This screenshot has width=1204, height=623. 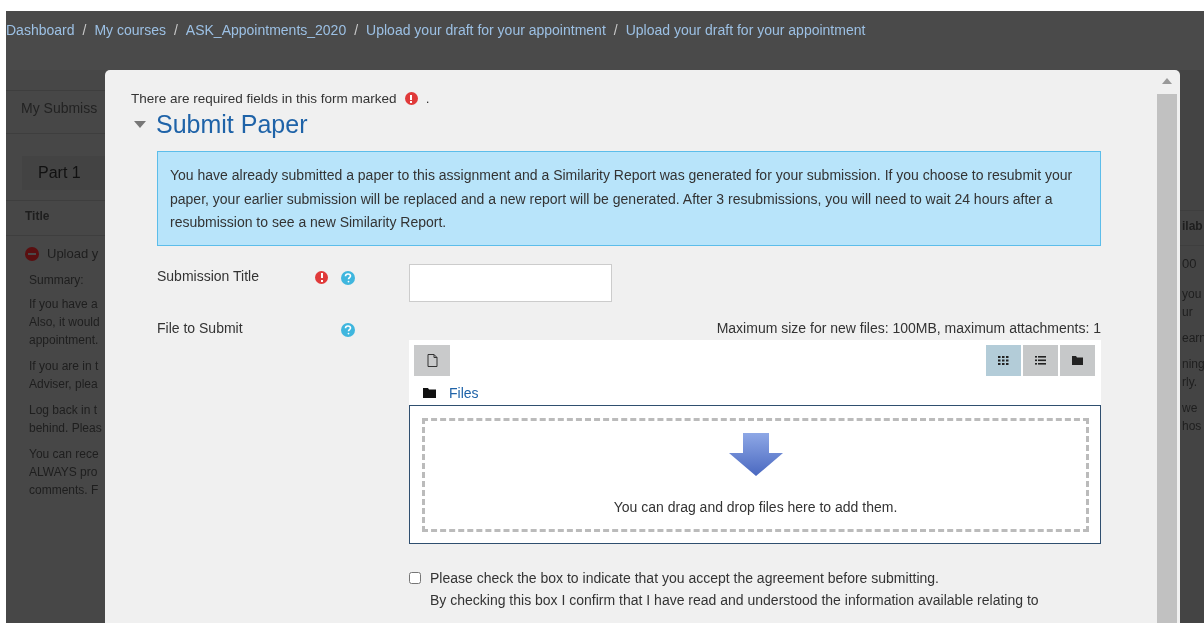 I want to click on agreement-label: Please check the box to indicate that you accept the agreement before submitting., so click(x=685, y=578).